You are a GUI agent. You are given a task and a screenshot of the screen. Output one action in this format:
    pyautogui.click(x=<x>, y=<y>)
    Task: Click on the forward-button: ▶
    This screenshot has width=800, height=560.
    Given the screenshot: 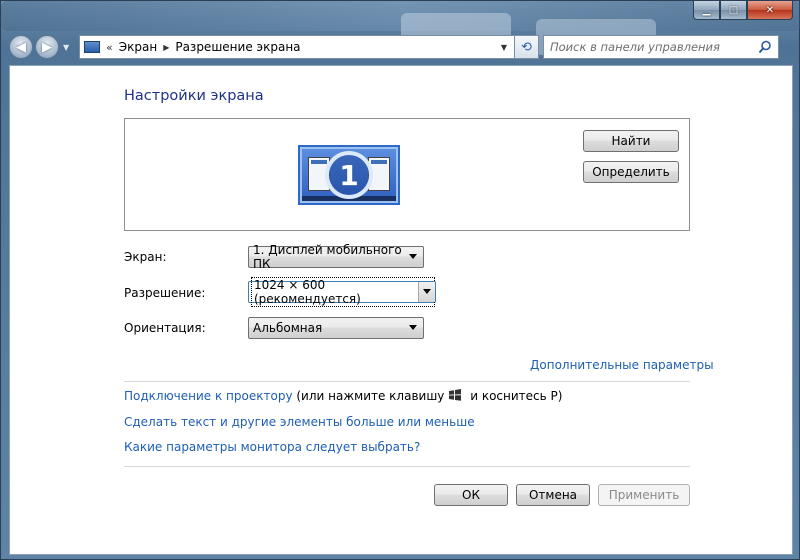 What is the action you would take?
    pyautogui.click(x=47, y=47)
    